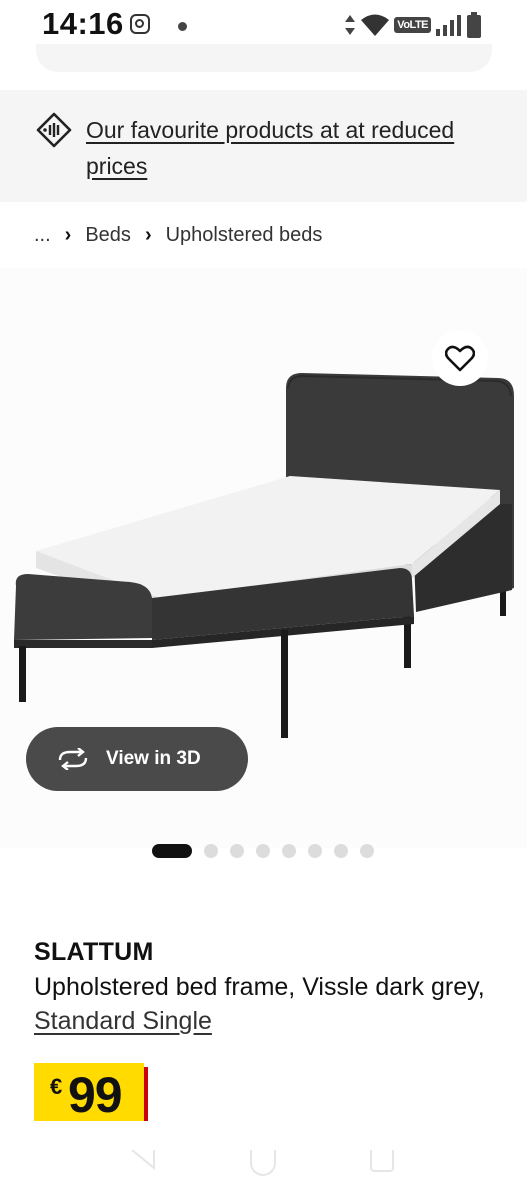  Describe the element at coordinates (264, 58) in the screenshot. I see `search-bar-remnant` at that location.